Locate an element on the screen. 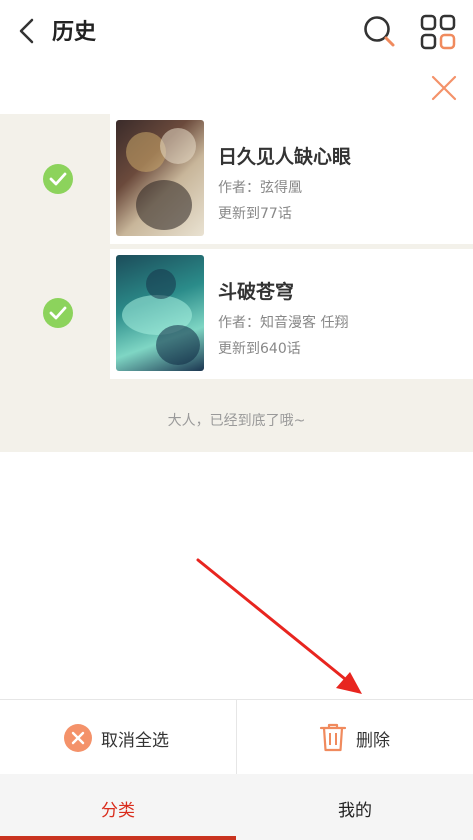 The image size is (473, 840). tab-category-label: 分类 is located at coordinates (118, 811).